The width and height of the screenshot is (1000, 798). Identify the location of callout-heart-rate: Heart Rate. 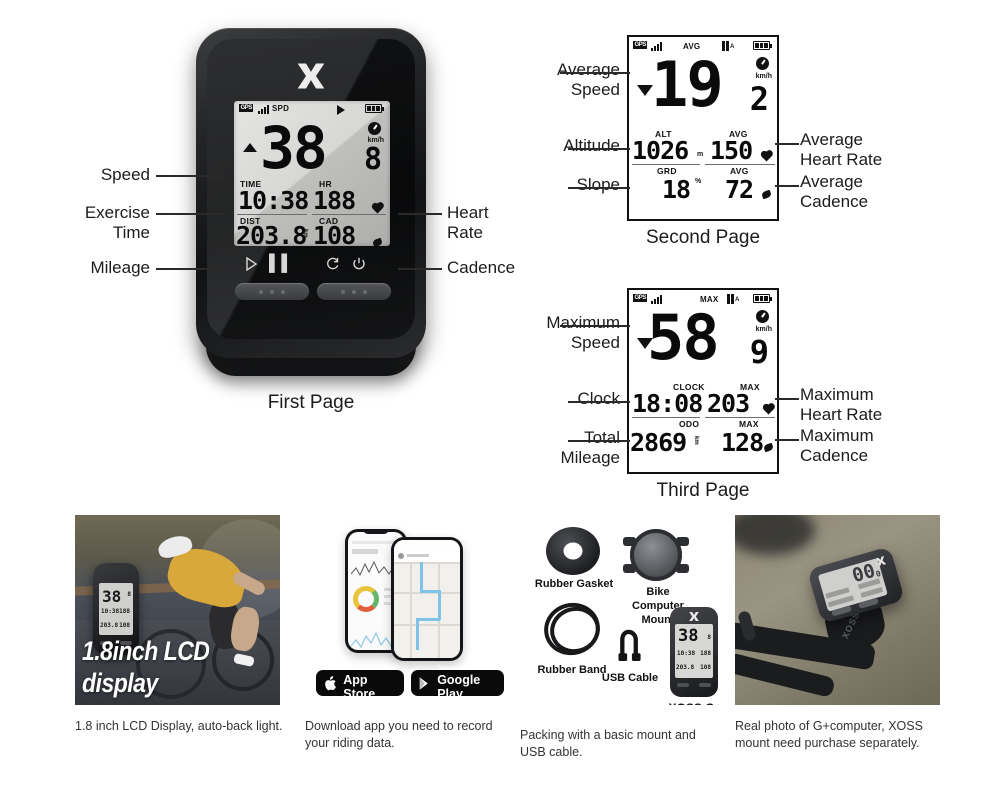
(468, 222).